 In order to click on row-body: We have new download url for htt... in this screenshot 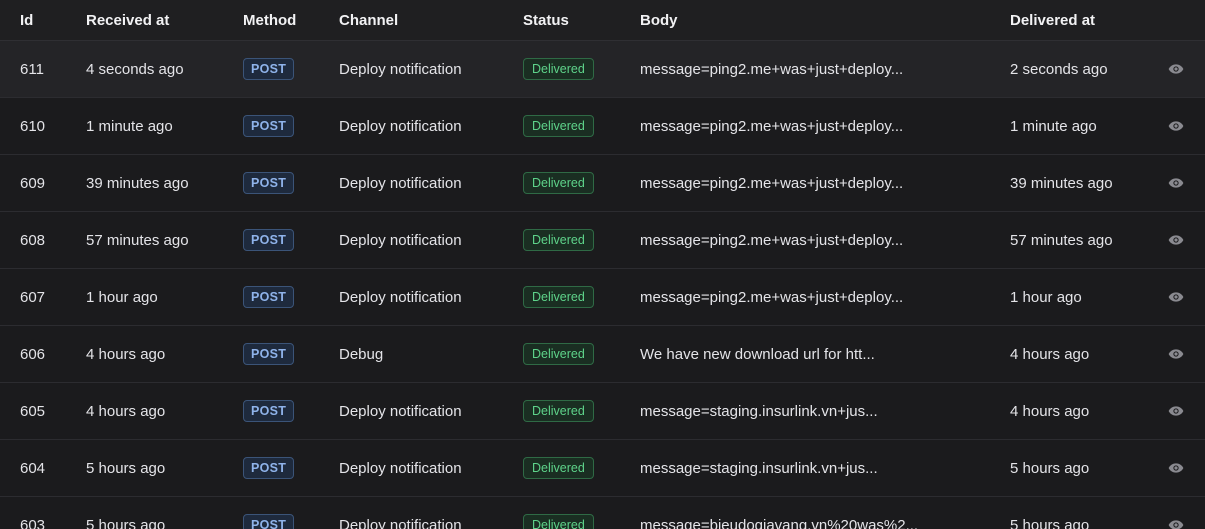, I will do `click(757, 354)`.